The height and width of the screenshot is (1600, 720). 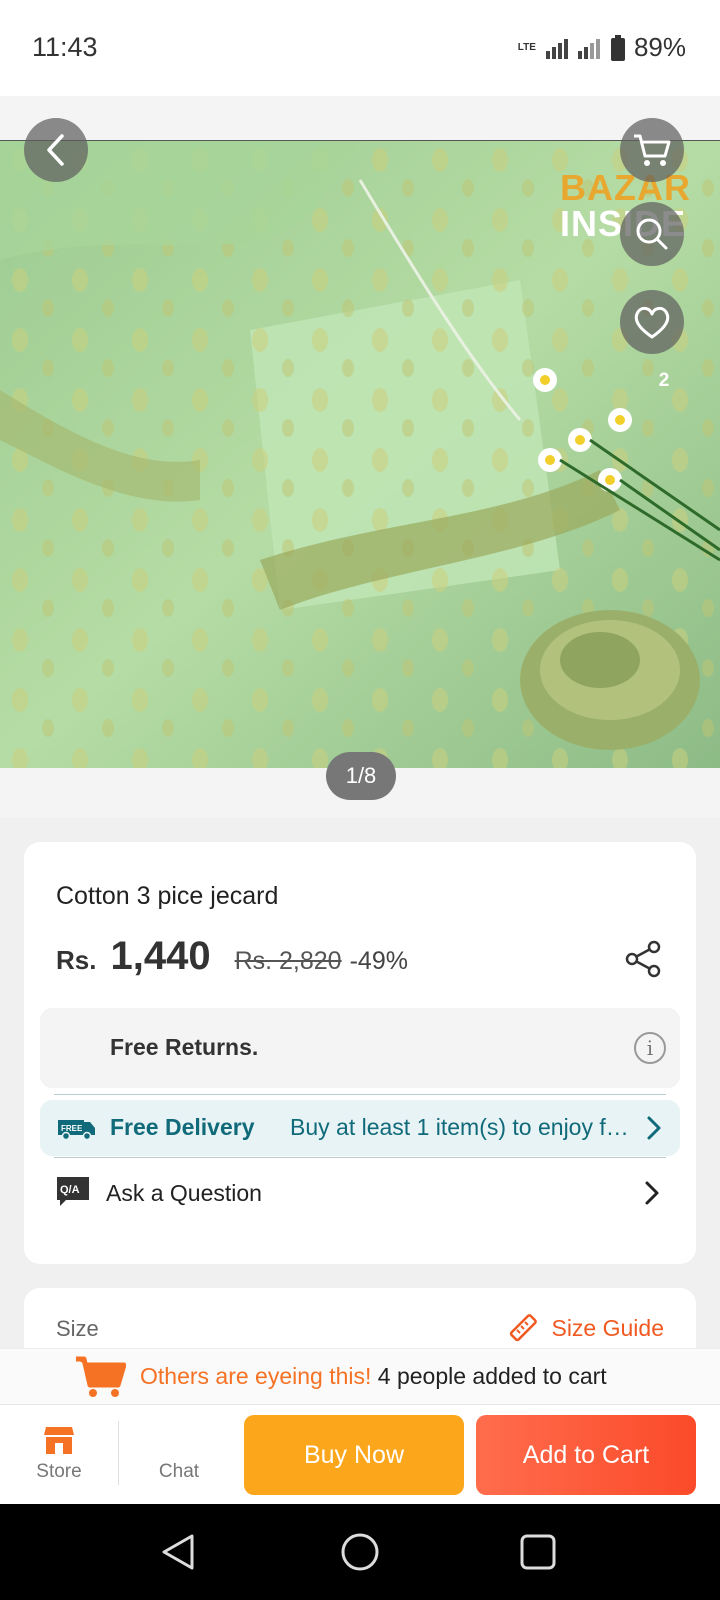 I want to click on signal-2-icon, so click(x=588, y=48).